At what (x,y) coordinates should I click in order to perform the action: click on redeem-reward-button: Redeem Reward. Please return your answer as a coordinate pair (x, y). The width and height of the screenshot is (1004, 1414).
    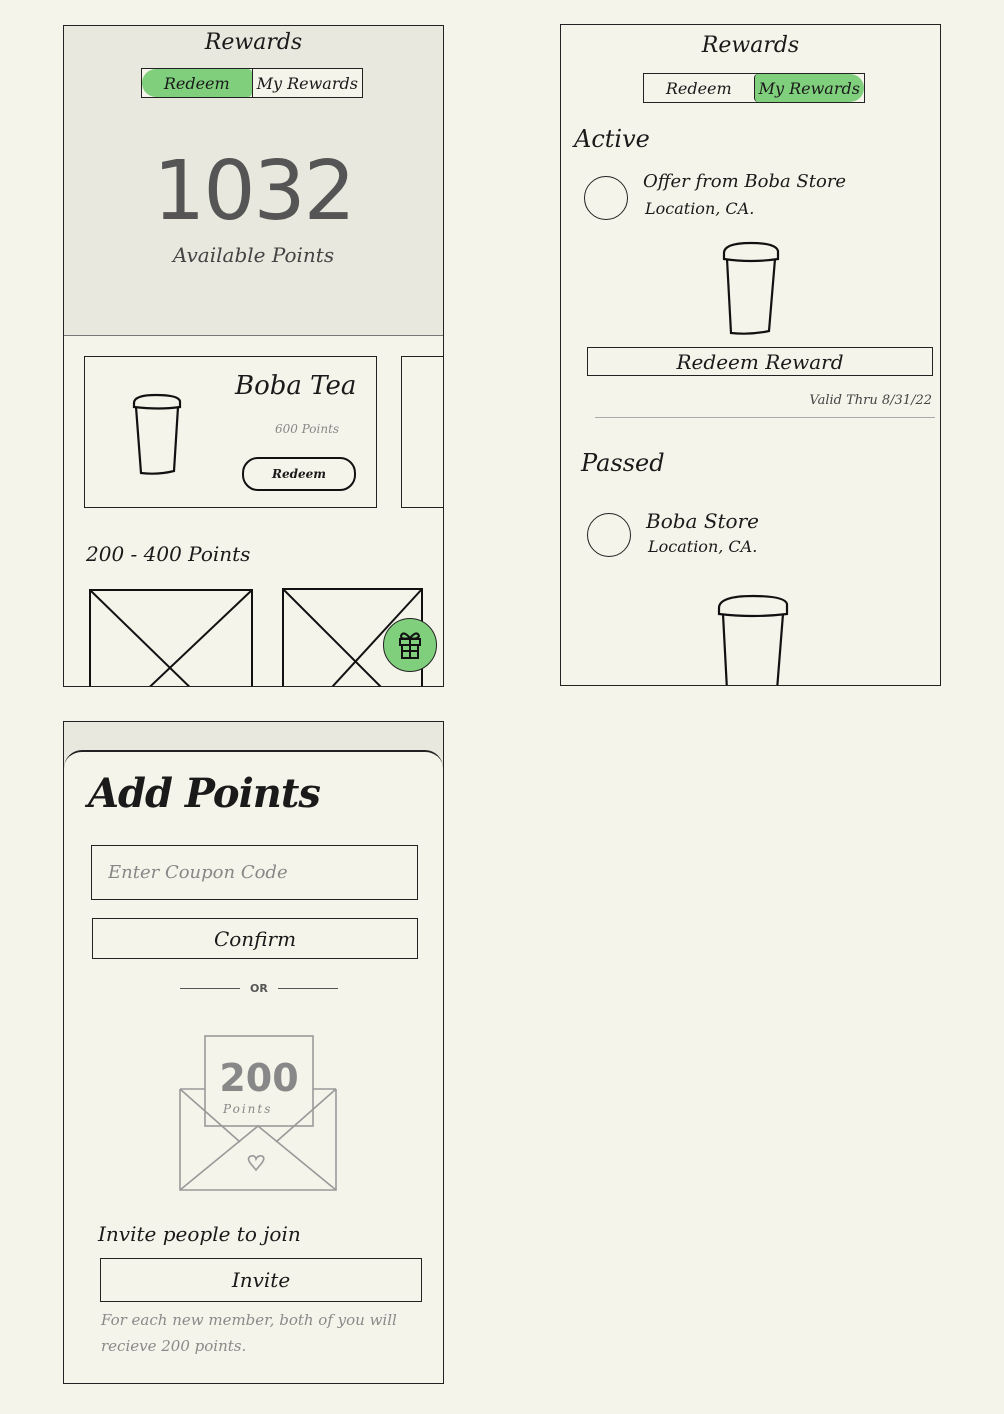
    Looking at the image, I should click on (760, 361).